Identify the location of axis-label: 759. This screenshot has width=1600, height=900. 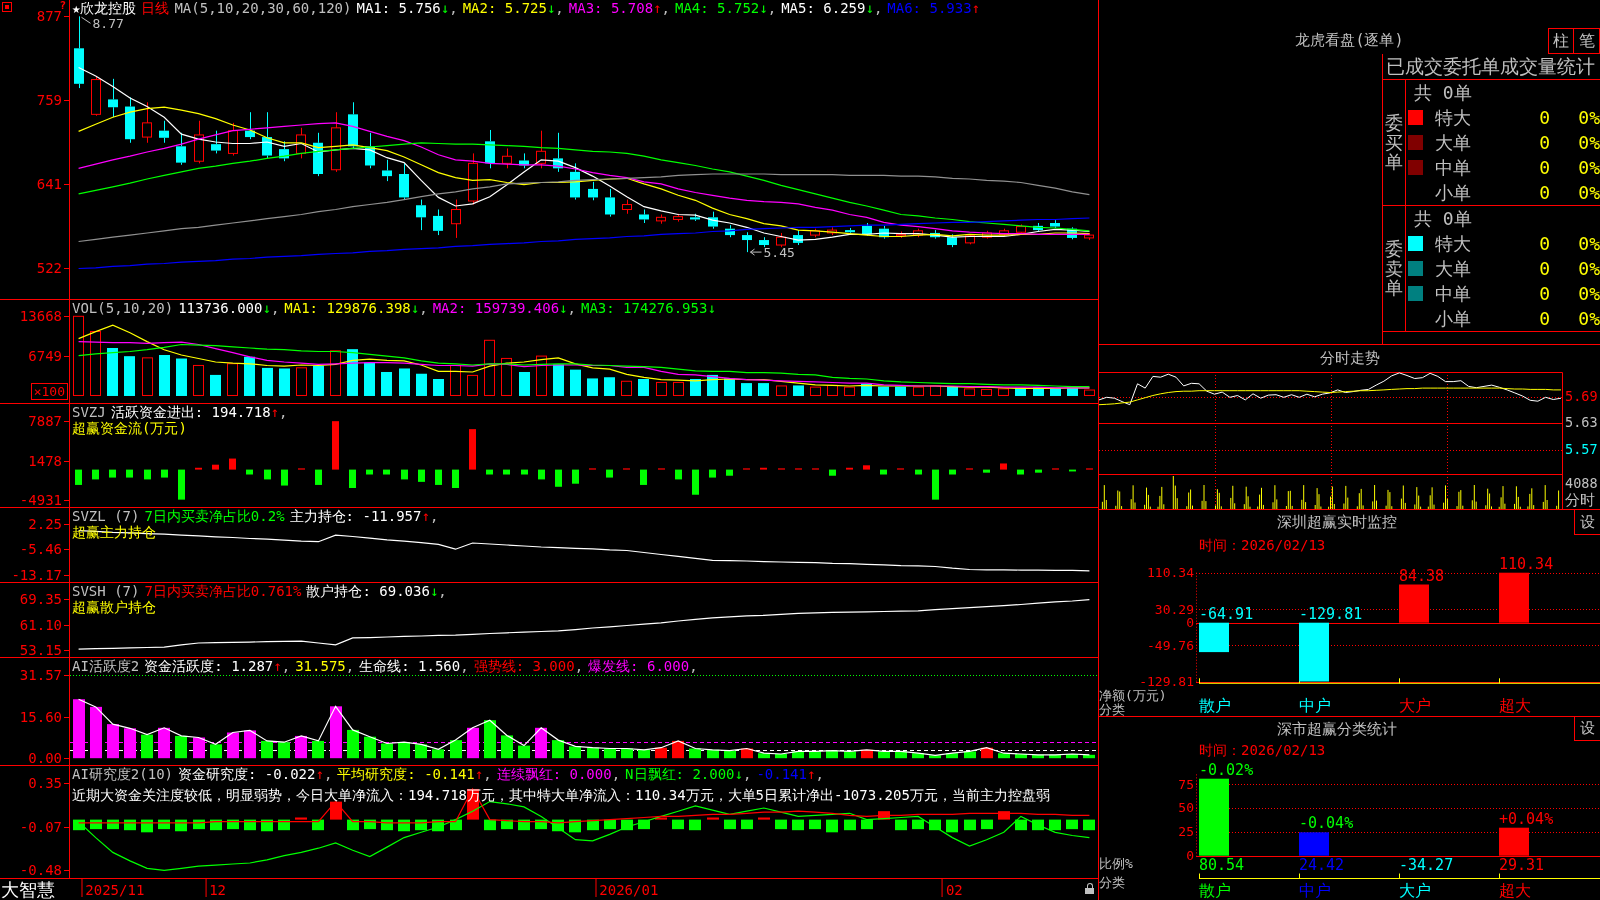
(49, 100).